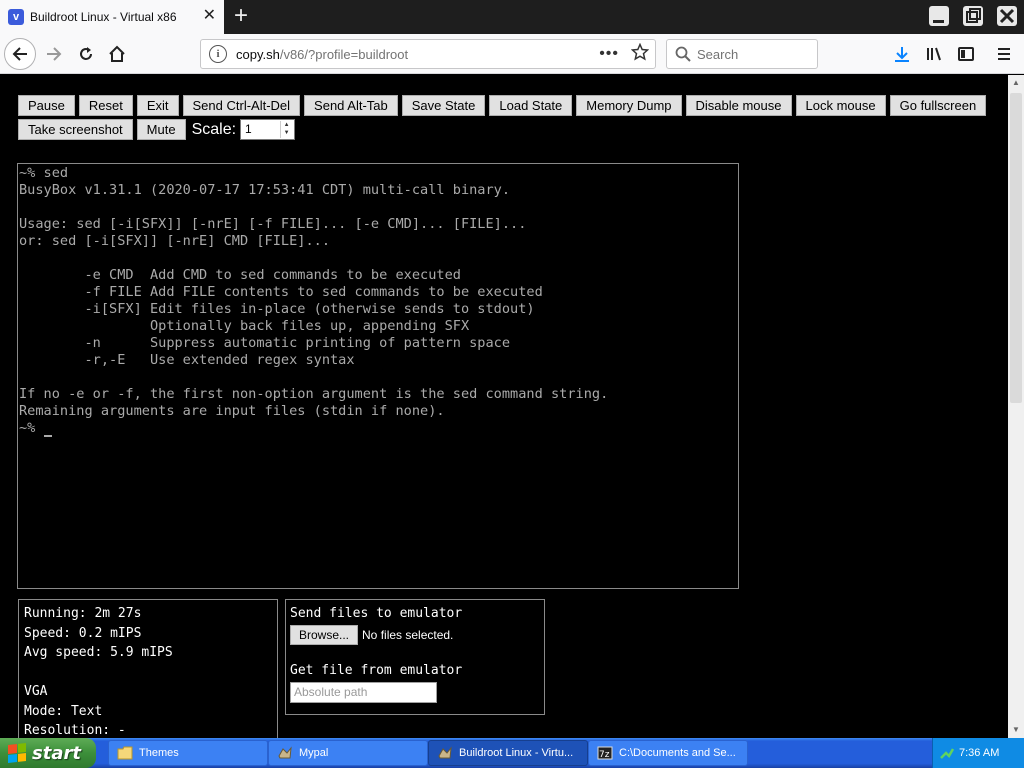 This screenshot has width=1024, height=768. I want to click on 7zip-icon: 7z, so click(605, 753).